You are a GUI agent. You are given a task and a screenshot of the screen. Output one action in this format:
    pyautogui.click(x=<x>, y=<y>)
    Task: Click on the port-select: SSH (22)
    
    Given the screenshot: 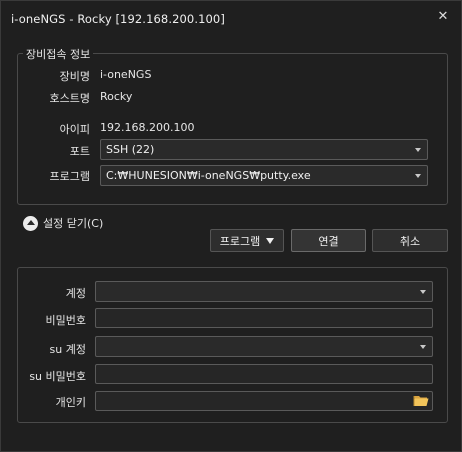 What is the action you would take?
    pyautogui.click(x=264, y=149)
    